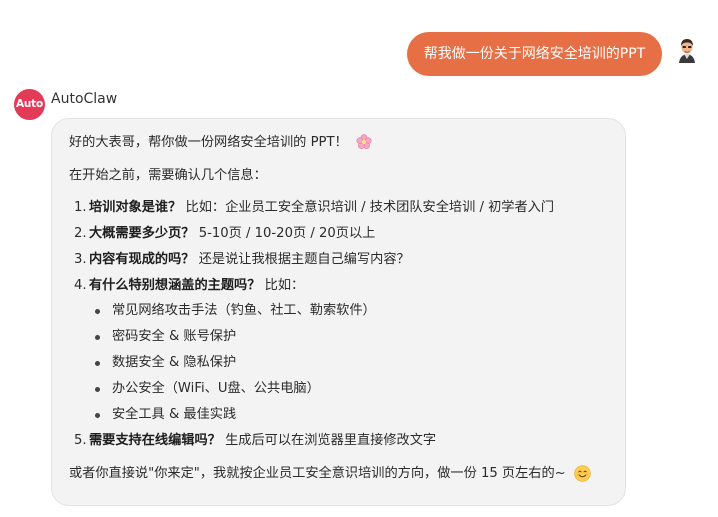  I want to click on question-detail: 比如：企业员工安全意识培训 / 技术团队安全培训 / 初学者入门, so click(370, 207).